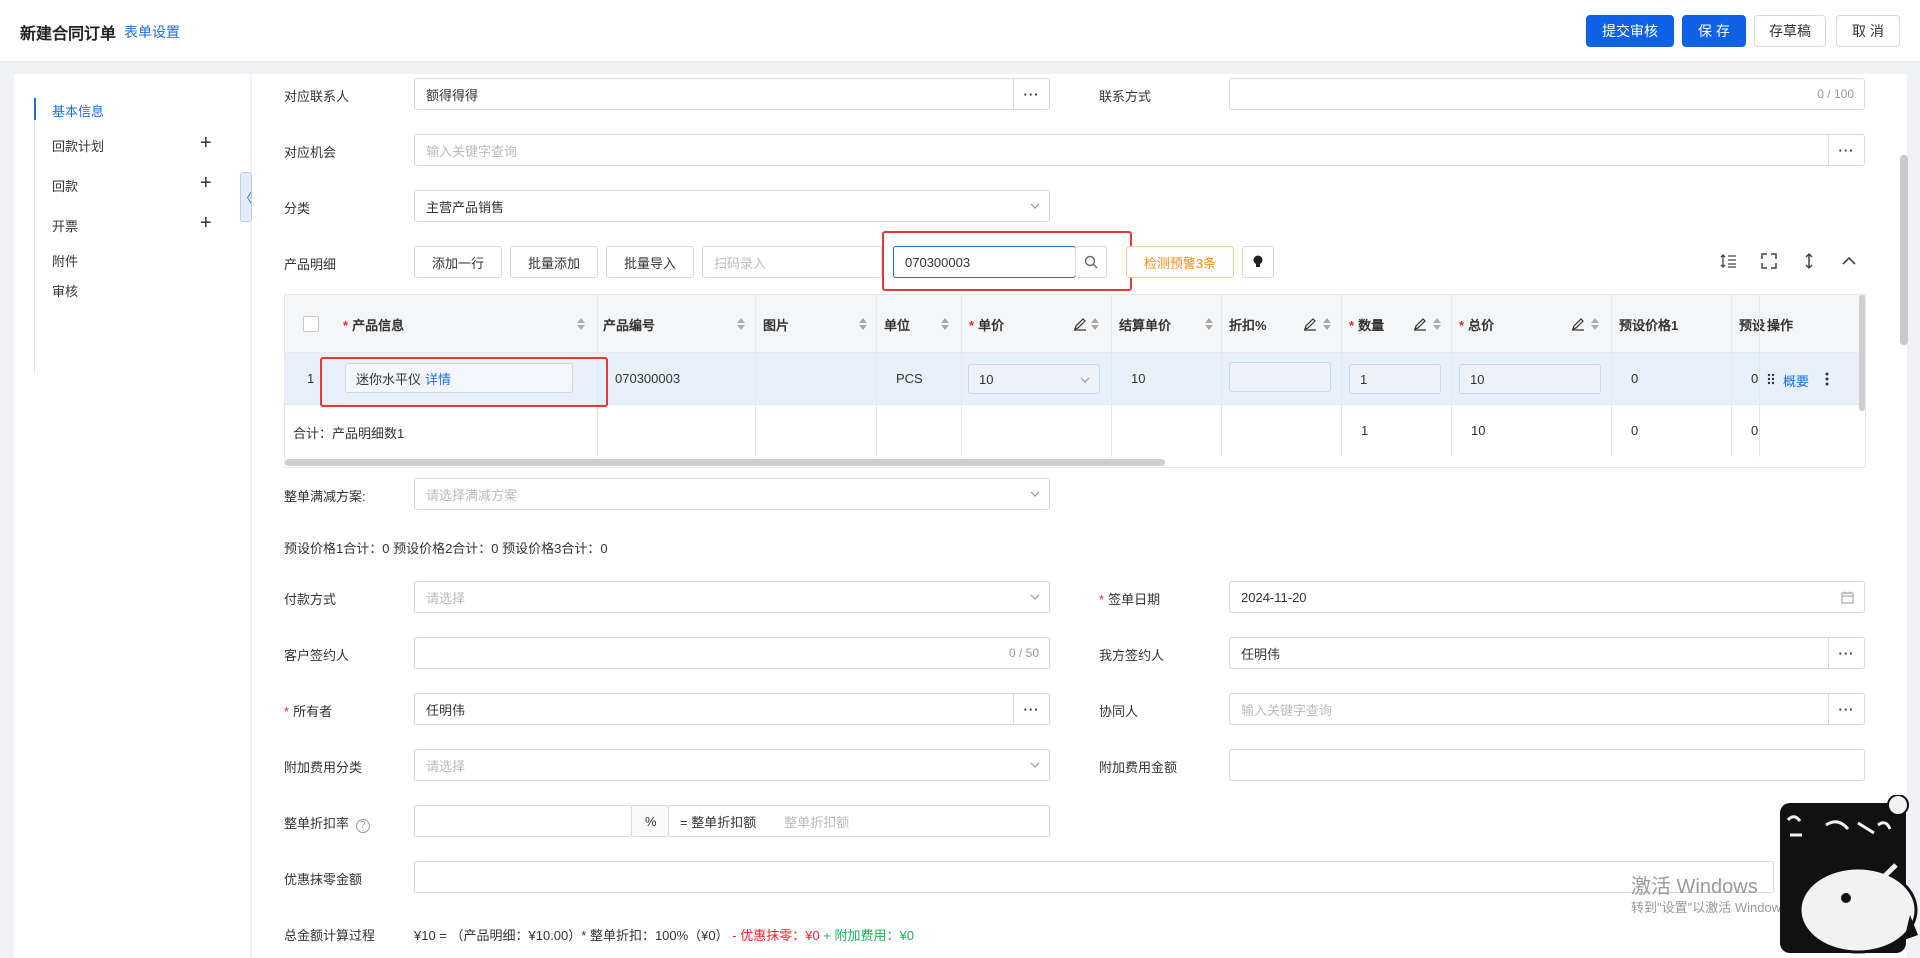 The height and width of the screenshot is (958, 1920). Describe the element at coordinates (1547, 597) in the screenshot. I see `sign-date-picker: 2024-11-20` at that location.